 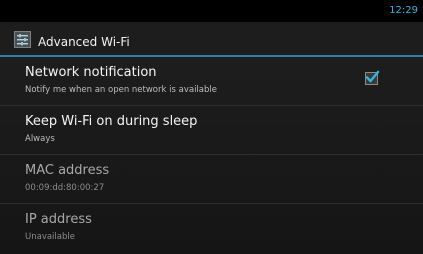 What do you see at coordinates (50, 237) in the screenshot?
I see `ip-address-value: Unavailable` at bounding box center [50, 237].